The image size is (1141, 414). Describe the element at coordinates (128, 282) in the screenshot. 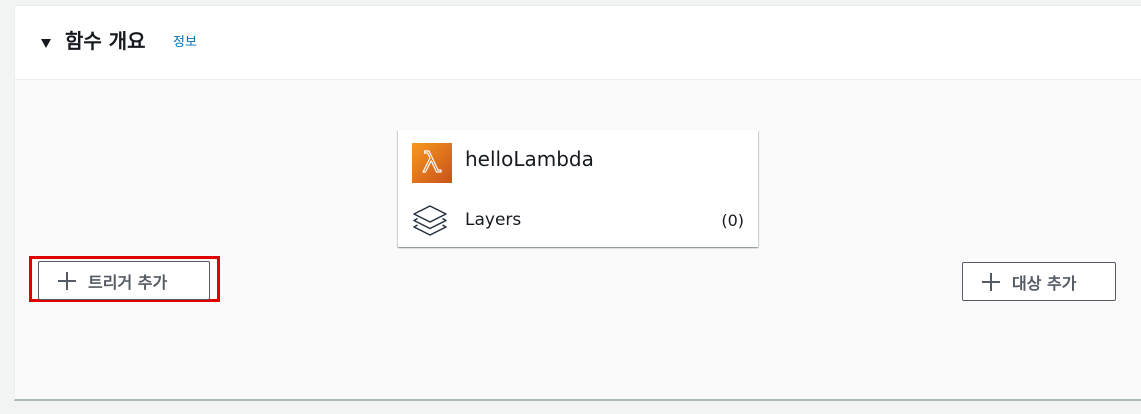

I see `add-trigger-label: 트리거 추가` at that location.